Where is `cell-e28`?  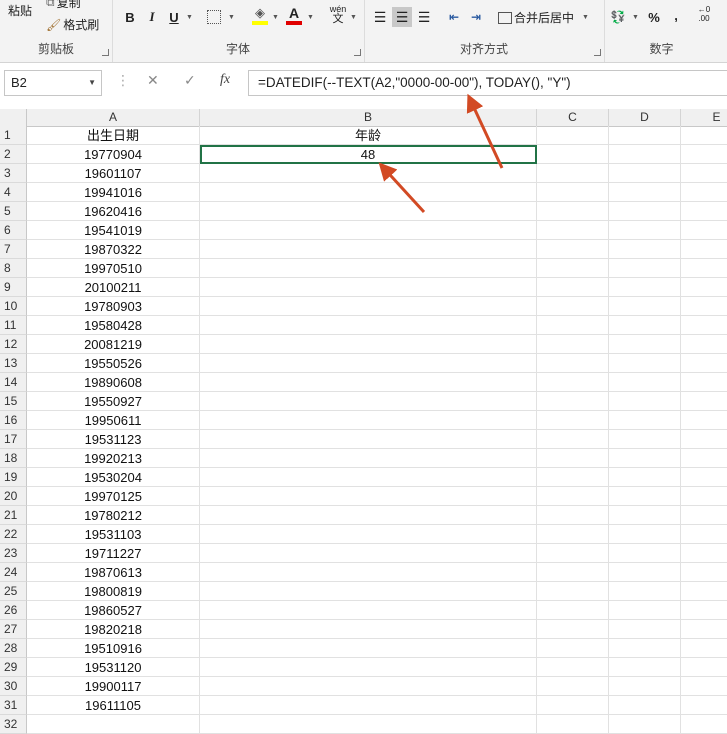 cell-e28 is located at coordinates (704, 648).